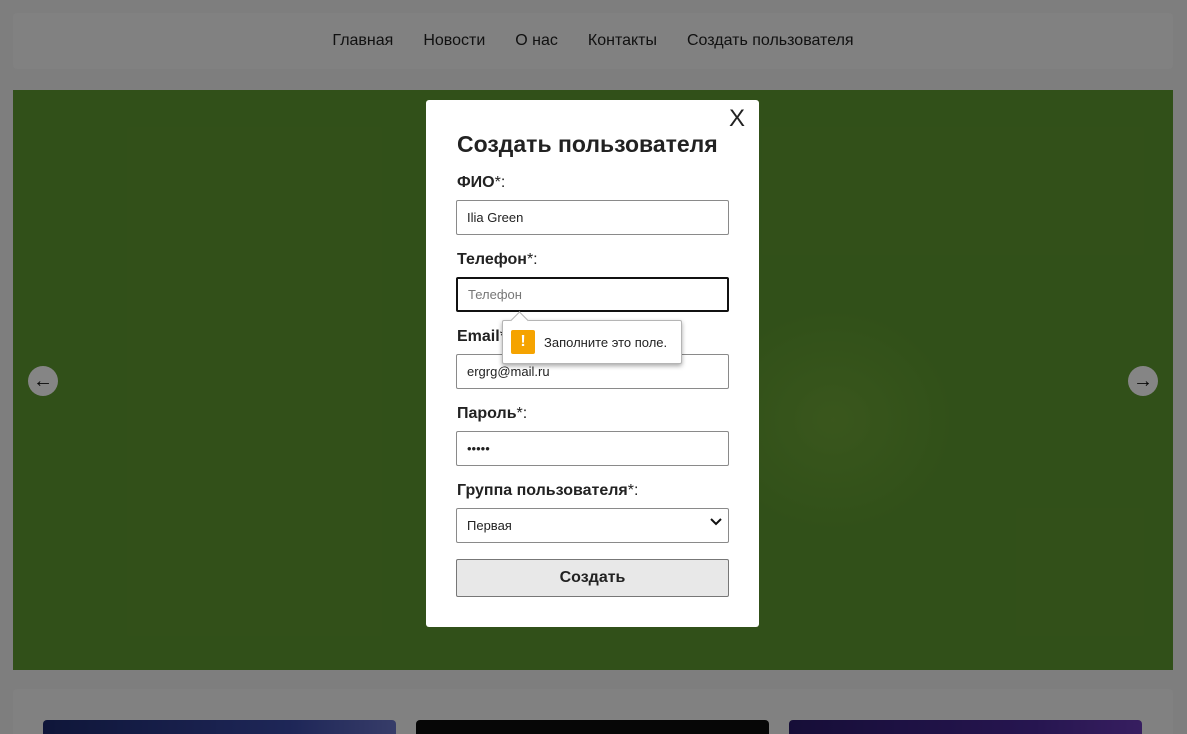 This screenshot has width=1187, height=734. Describe the element at coordinates (592, 578) in the screenshot. I see `create-button: Создать` at that location.